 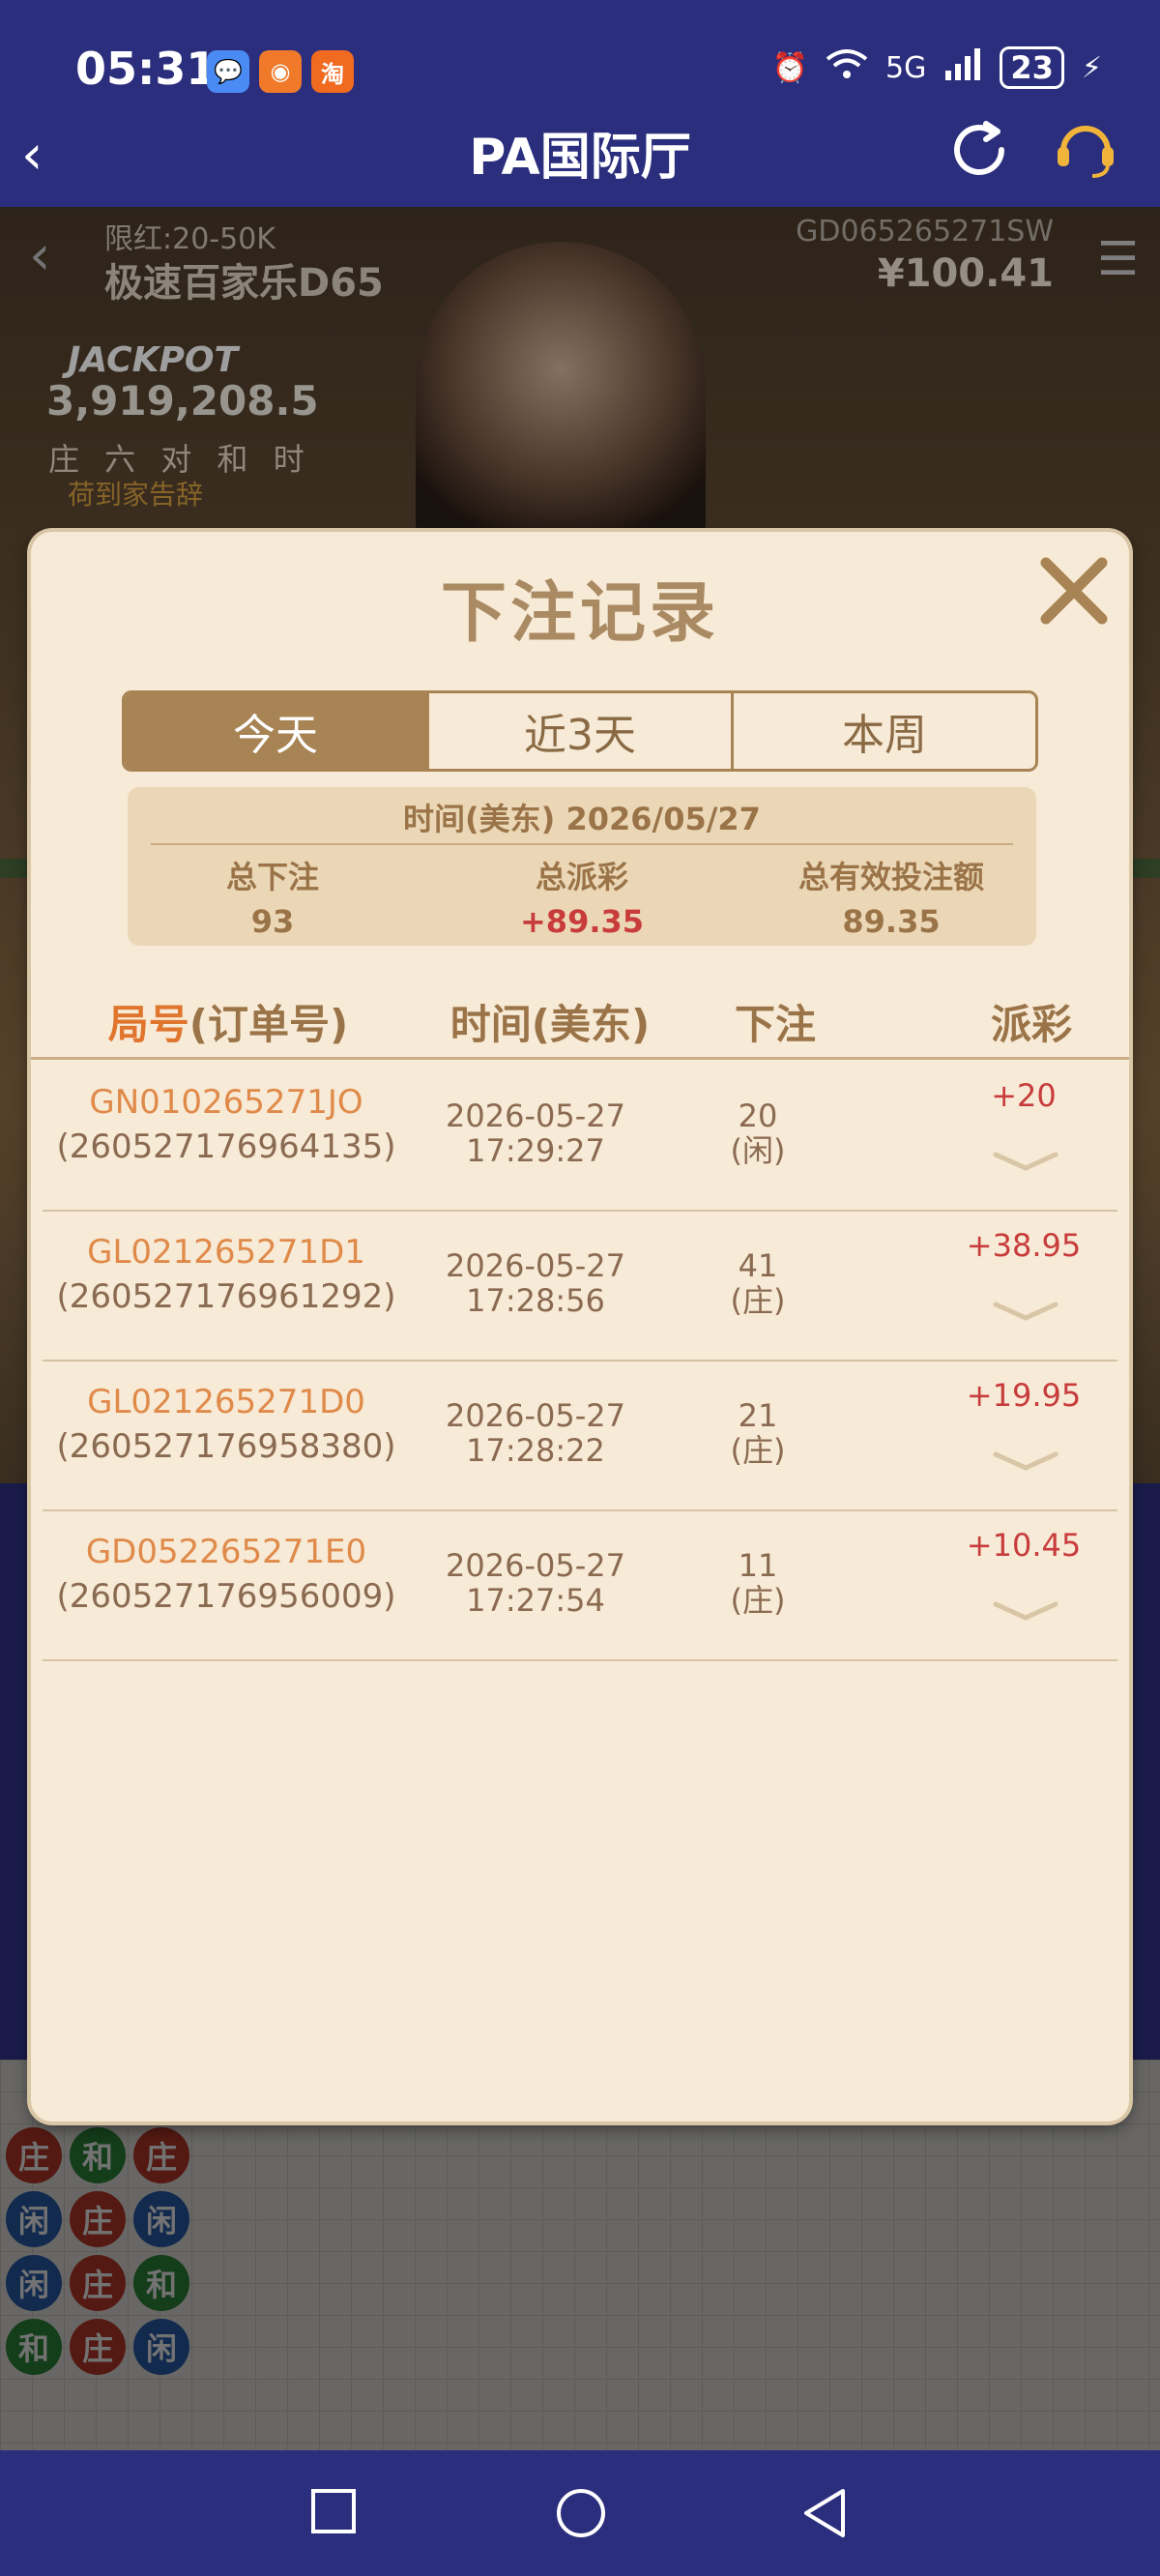 What do you see at coordinates (1024, 1395) in the screenshot?
I see `payout-amount: +19.95` at bounding box center [1024, 1395].